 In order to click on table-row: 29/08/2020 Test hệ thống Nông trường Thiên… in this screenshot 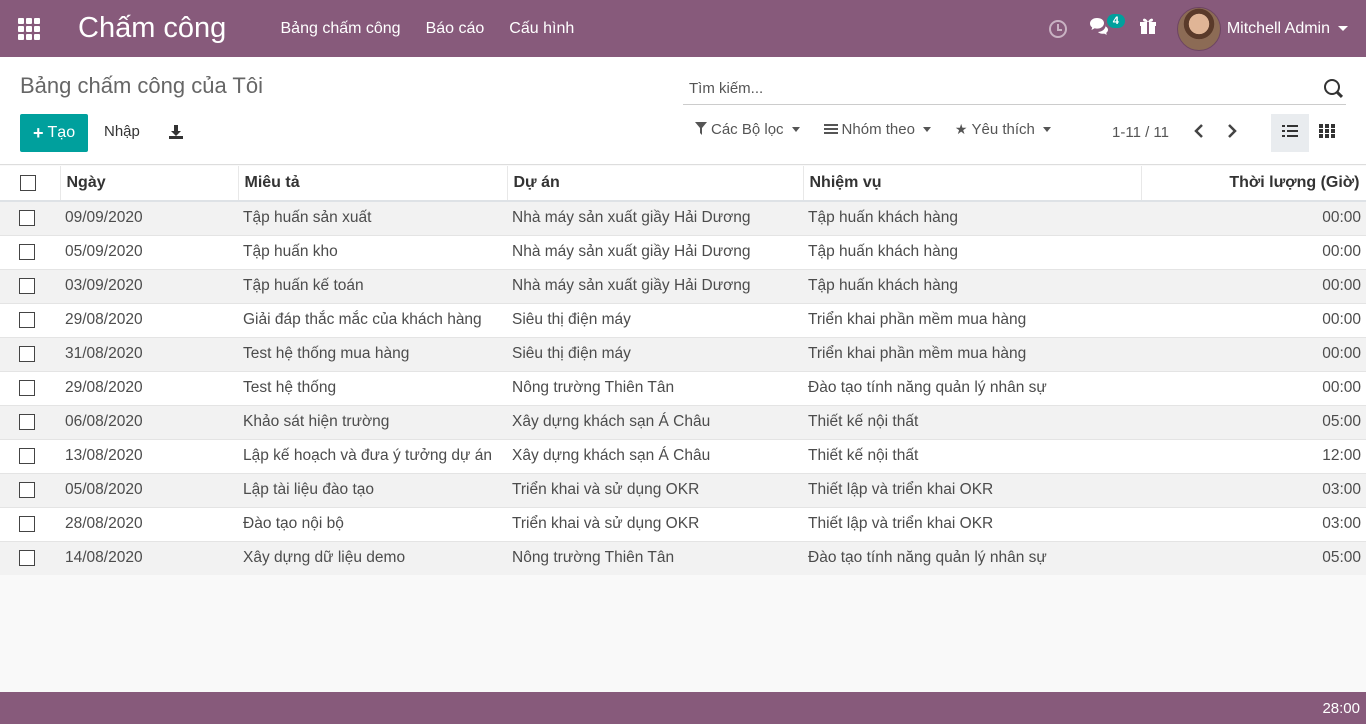, I will do `click(683, 387)`.